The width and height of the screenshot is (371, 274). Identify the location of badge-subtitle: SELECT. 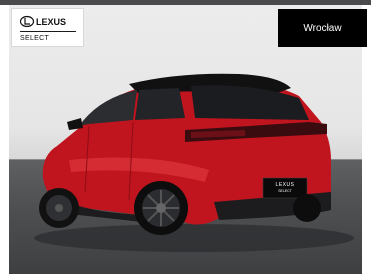
(35, 38).